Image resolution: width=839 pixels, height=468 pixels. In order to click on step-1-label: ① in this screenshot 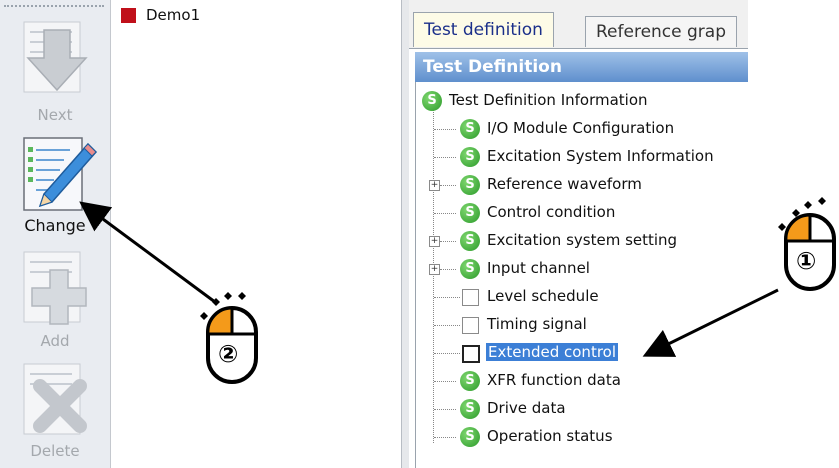, I will do `click(806, 261)`.